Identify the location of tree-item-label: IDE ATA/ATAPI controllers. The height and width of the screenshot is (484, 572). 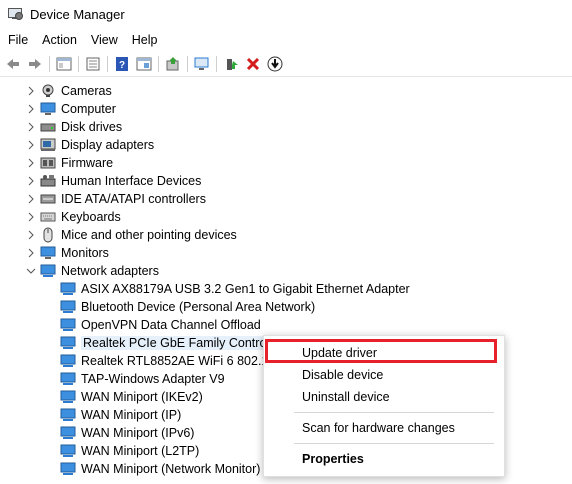
(133, 199).